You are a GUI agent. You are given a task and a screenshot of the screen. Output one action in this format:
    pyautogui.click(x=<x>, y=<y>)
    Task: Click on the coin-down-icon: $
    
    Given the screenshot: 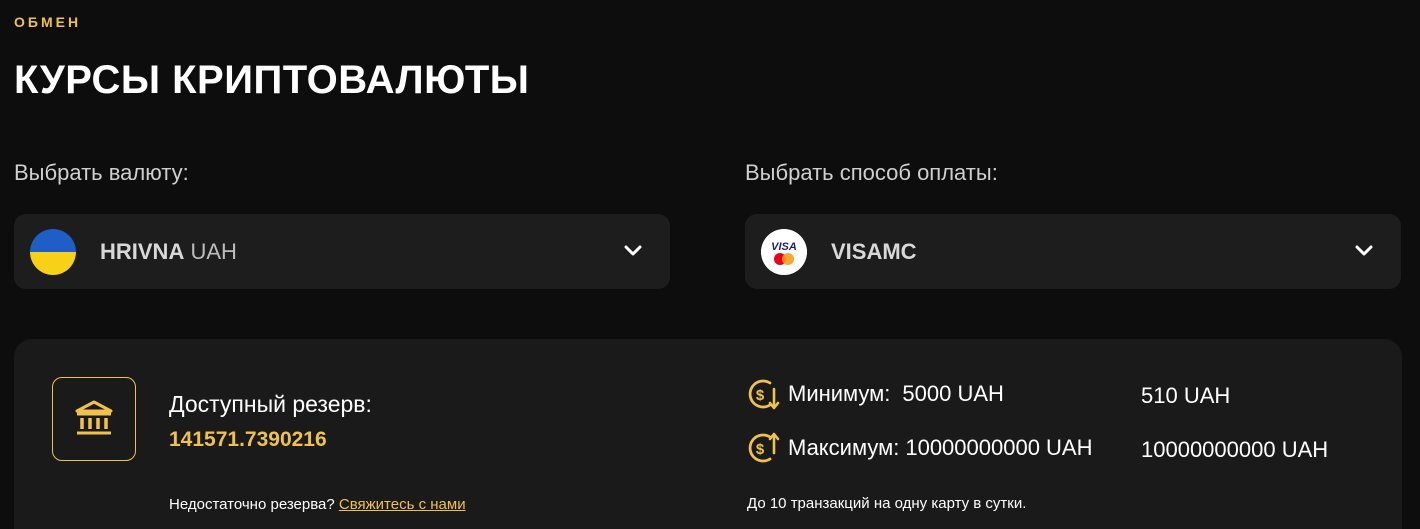 What is the action you would take?
    pyautogui.click(x=764, y=394)
    